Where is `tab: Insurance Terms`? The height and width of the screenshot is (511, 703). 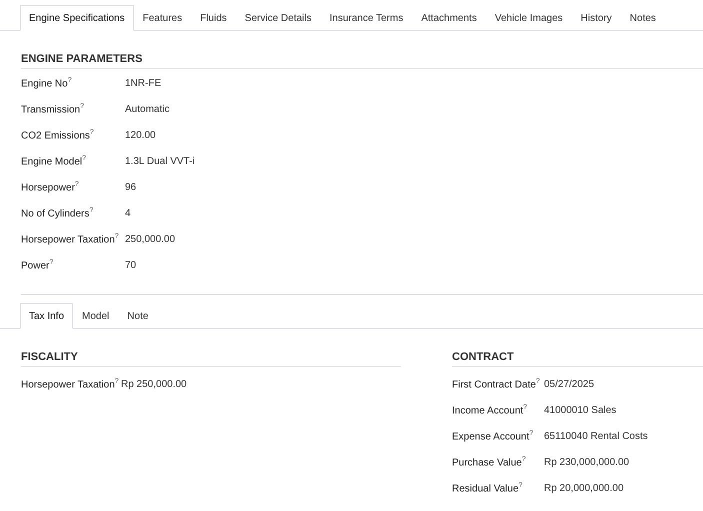 tab: Insurance Terms is located at coordinates (366, 18).